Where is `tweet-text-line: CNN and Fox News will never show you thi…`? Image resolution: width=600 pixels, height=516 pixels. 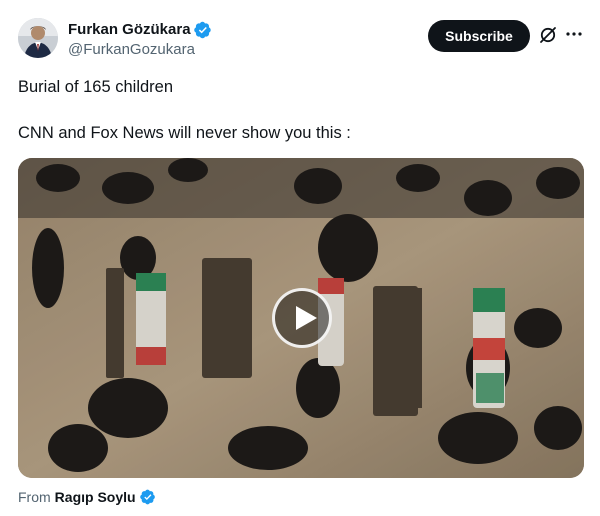
tweet-text-line: CNN and Fox News will never show you thi… is located at coordinates (184, 133).